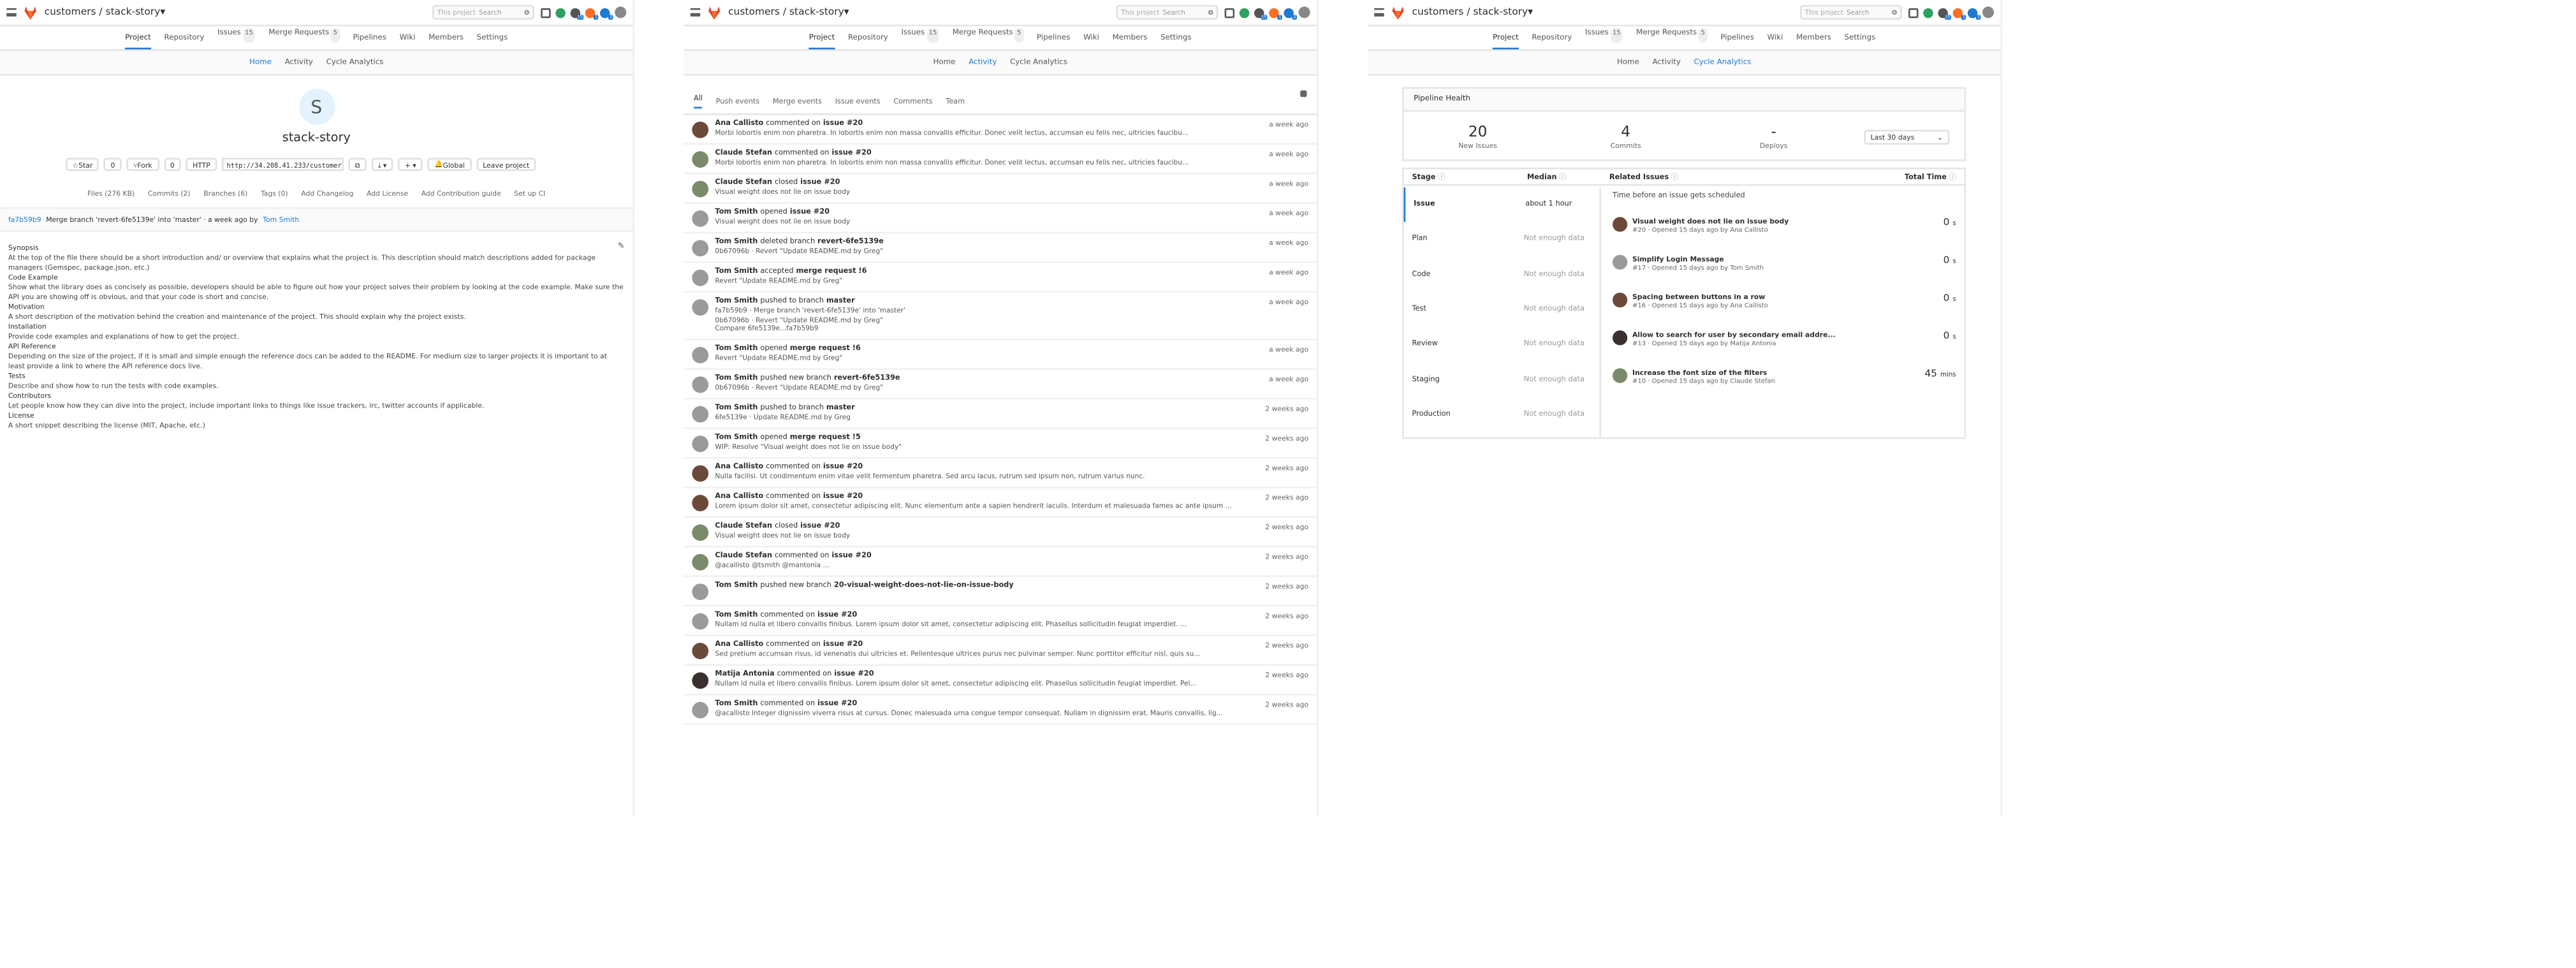 The height and width of the screenshot is (968, 2576). Describe the element at coordinates (225, 193) in the screenshot. I see `stat-link: Branches (6)` at that location.